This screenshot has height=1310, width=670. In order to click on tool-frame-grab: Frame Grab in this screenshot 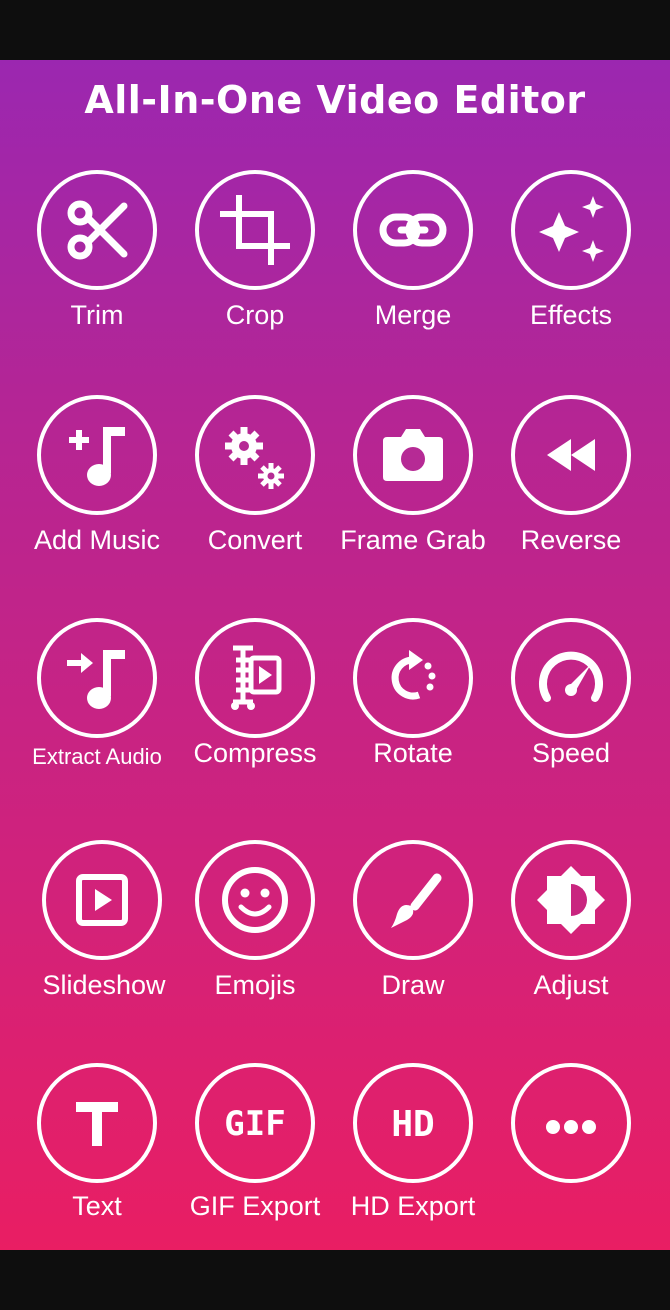, I will do `click(416, 490)`.